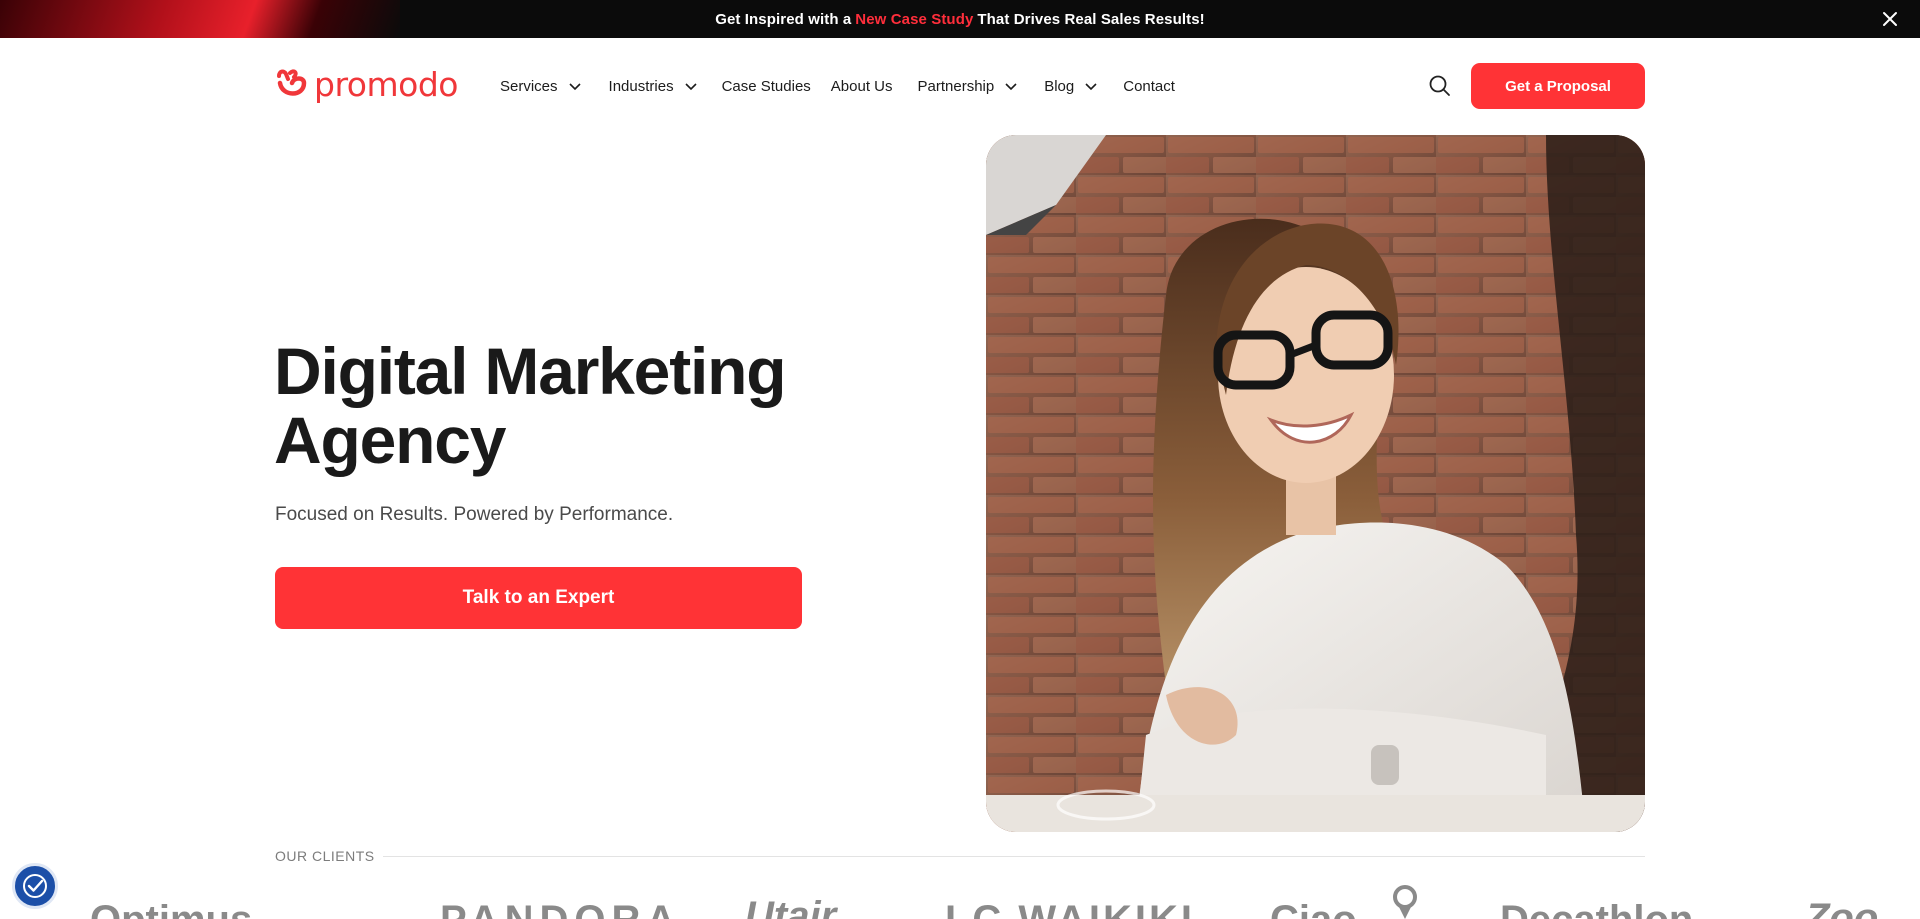 The height and width of the screenshot is (919, 1920). I want to click on logo-text: promodo, so click(386, 84).